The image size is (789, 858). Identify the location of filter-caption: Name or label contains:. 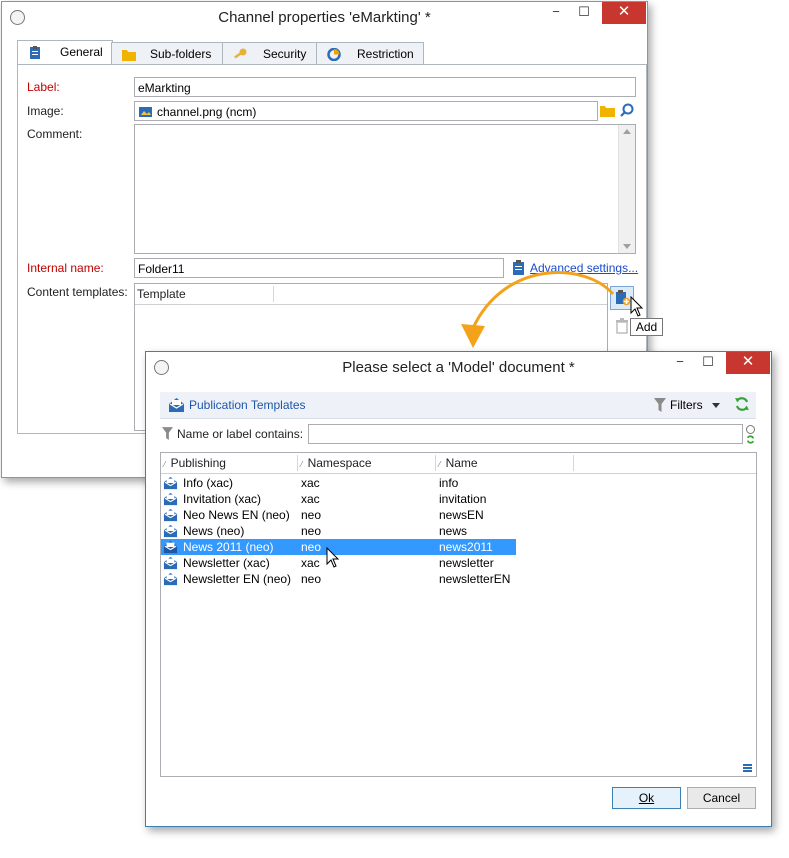
(240, 434).